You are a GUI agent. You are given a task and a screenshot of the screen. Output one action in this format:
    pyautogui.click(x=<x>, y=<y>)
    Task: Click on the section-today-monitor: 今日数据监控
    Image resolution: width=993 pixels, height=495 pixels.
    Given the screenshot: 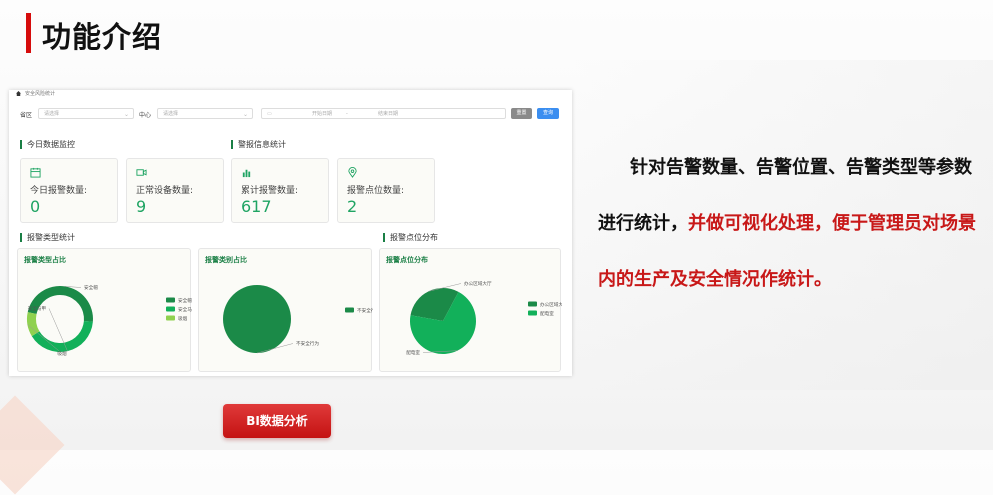 What is the action you would take?
    pyautogui.click(x=47, y=144)
    